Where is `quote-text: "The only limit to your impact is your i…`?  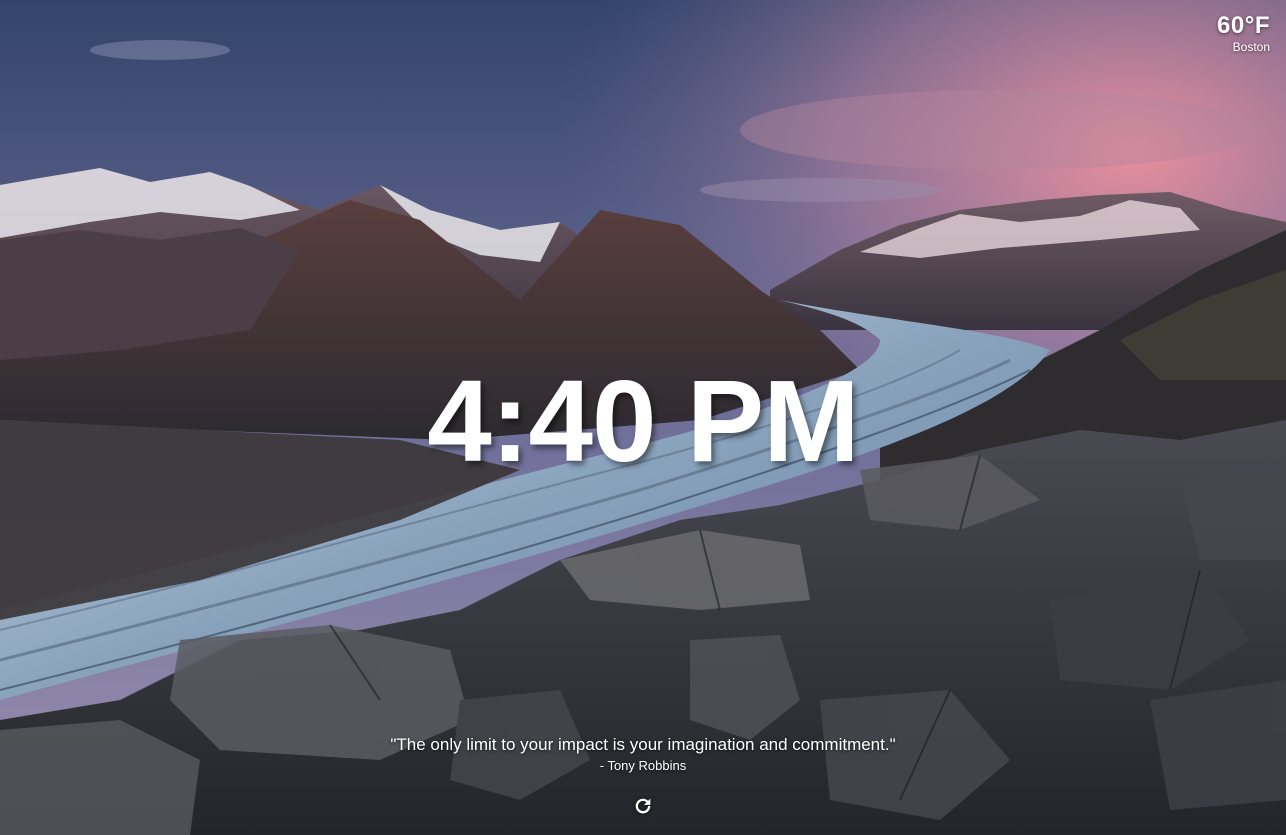 quote-text: "The only limit to your impact is your i… is located at coordinates (643, 744).